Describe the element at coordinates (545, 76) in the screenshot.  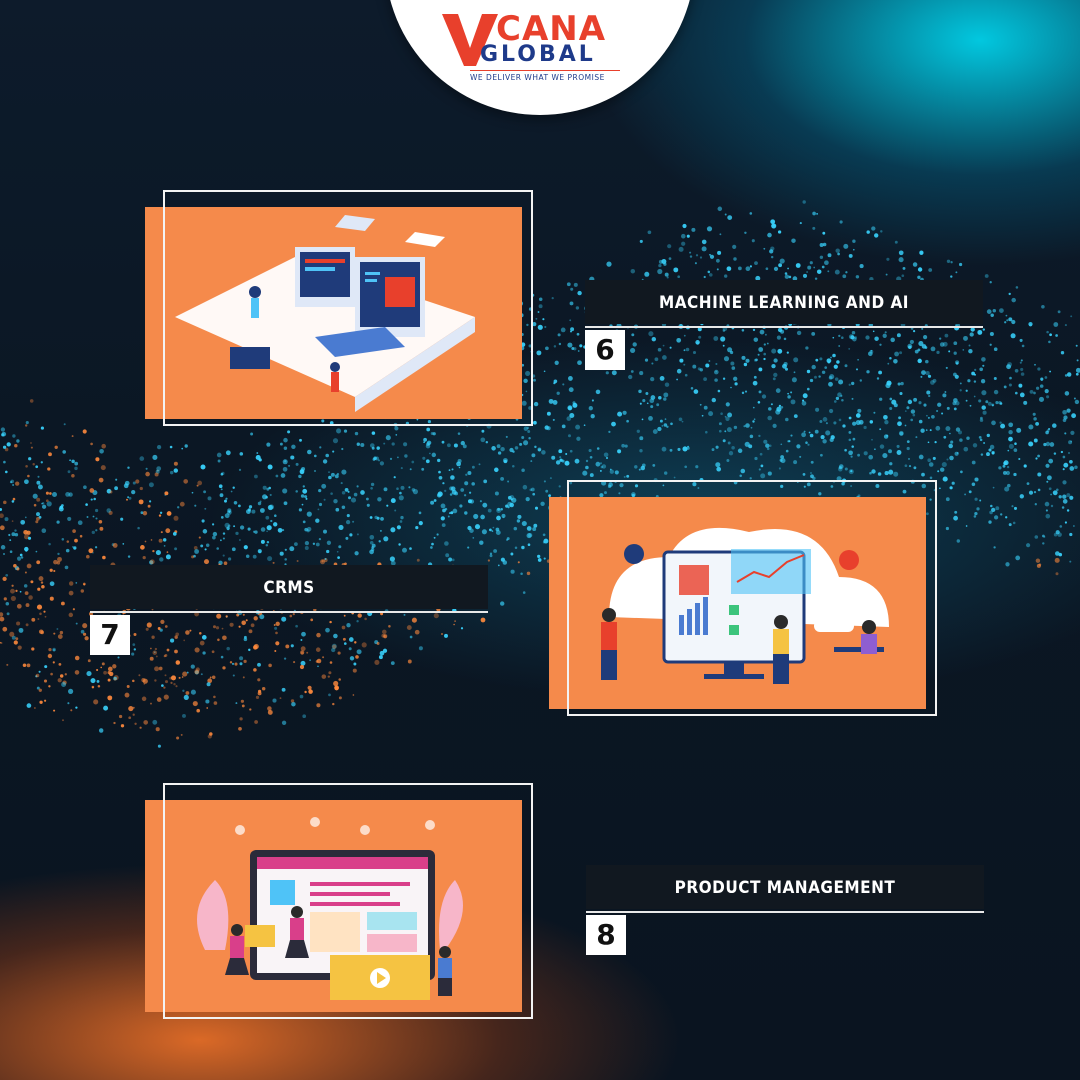
I see `logo-tagline: WE DELIVER WHAT WE PROMISE` at that location.